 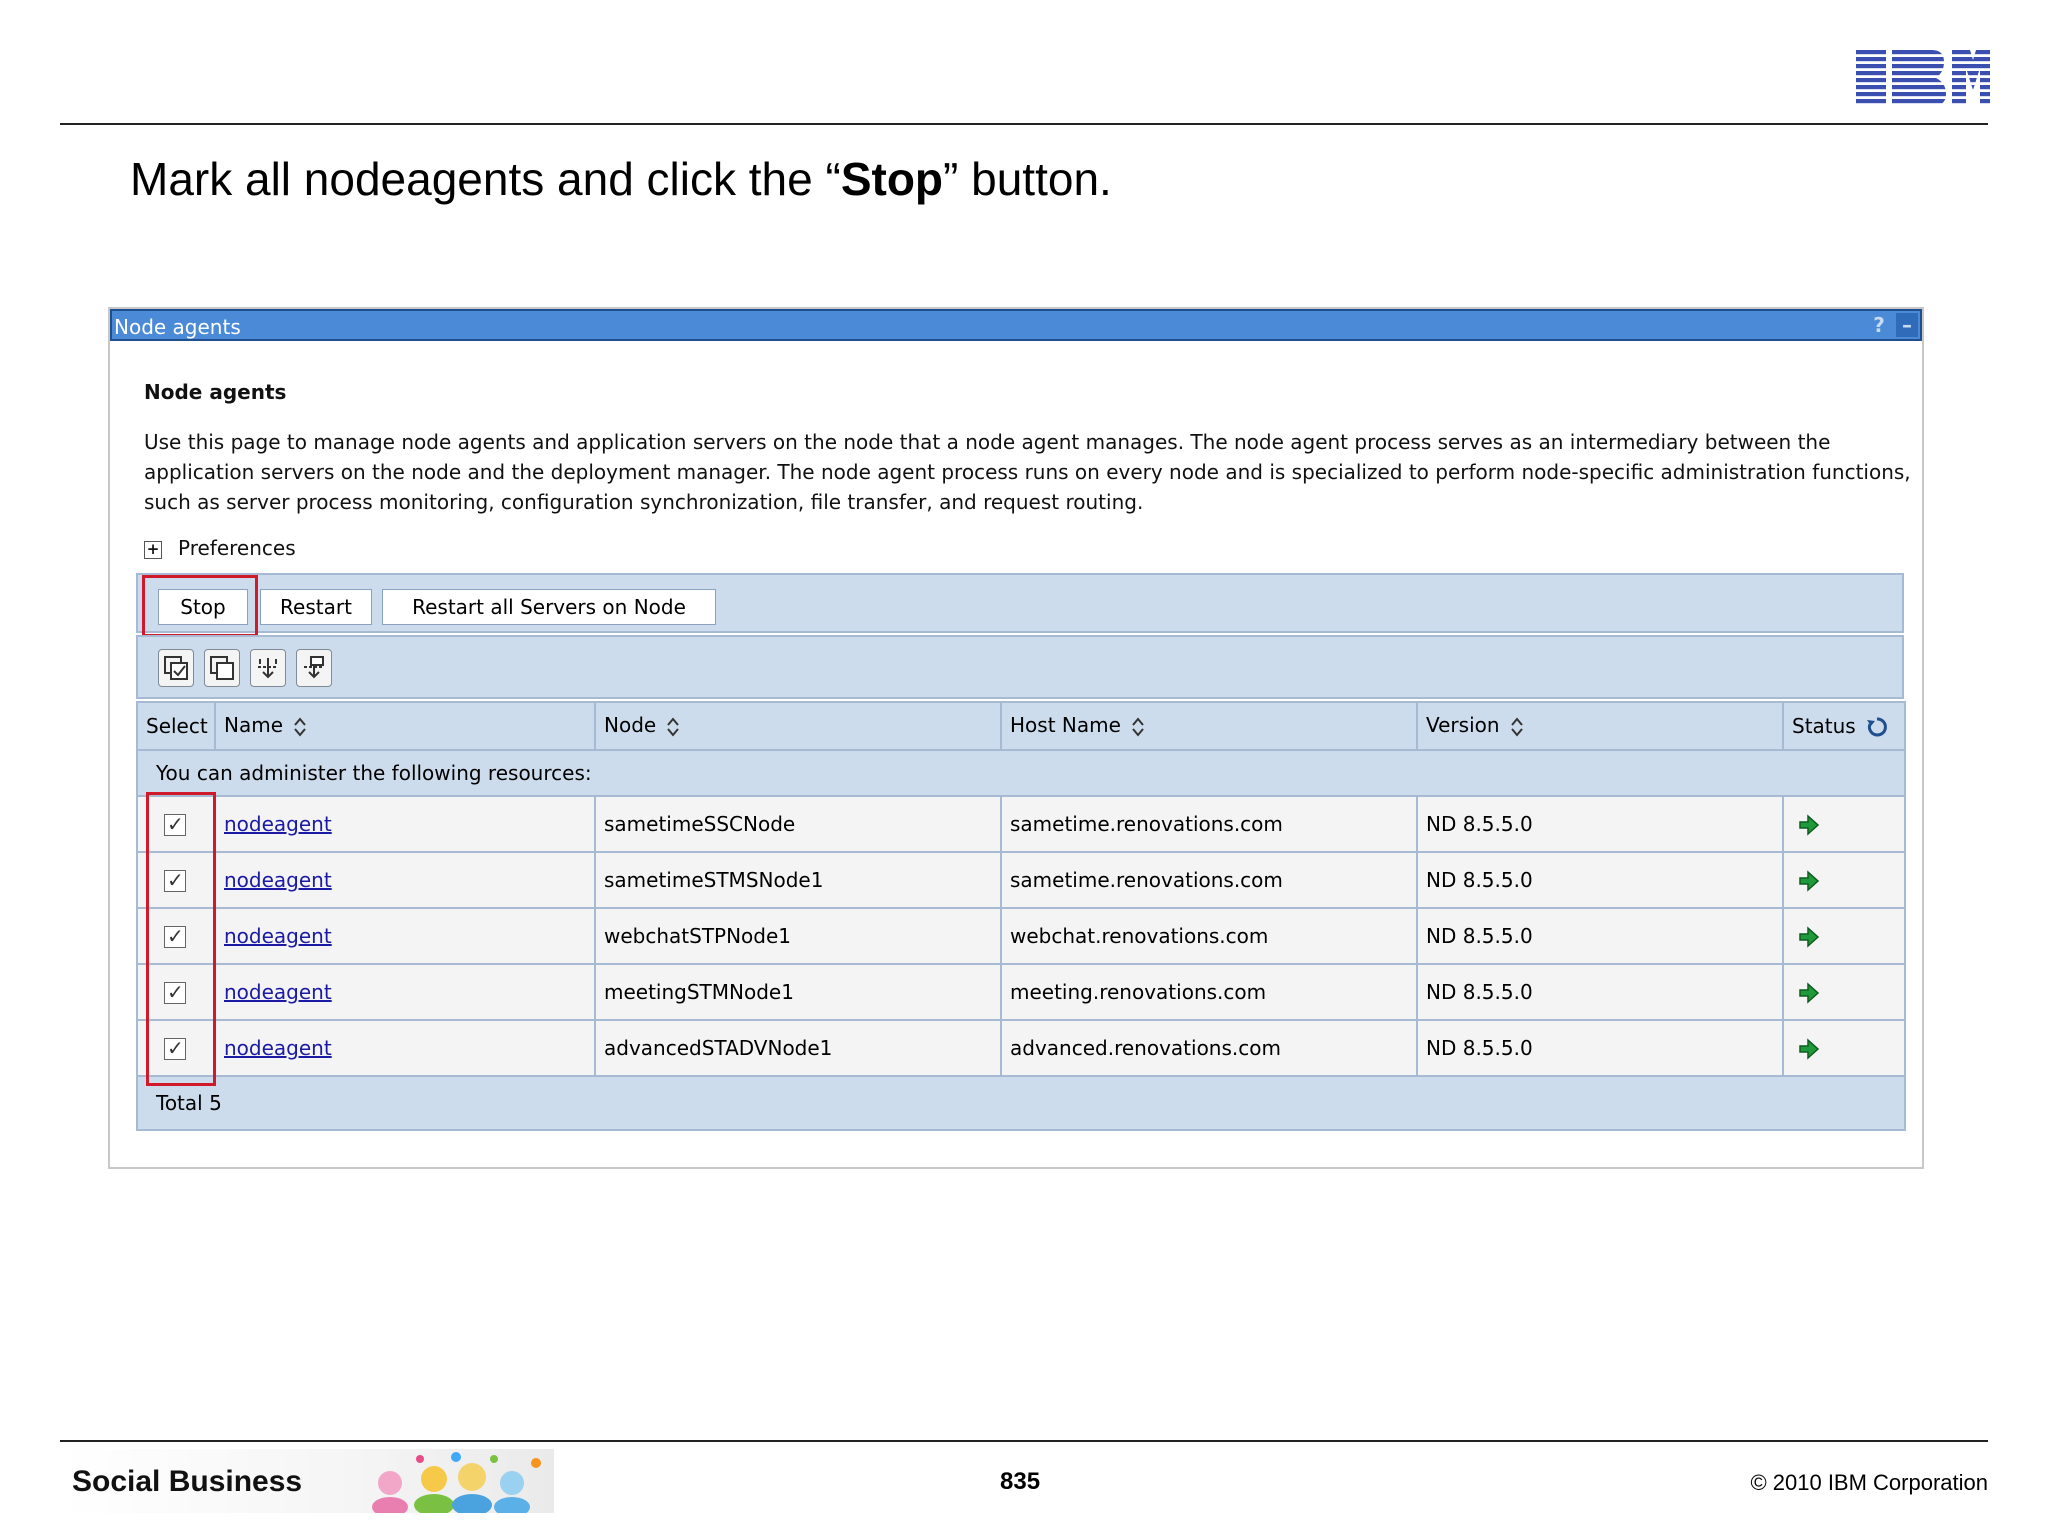 What do you see at coordinates (1907, 325) in the screenshot?
I see `minimize-button: –` at bounding box center [1907, 325].